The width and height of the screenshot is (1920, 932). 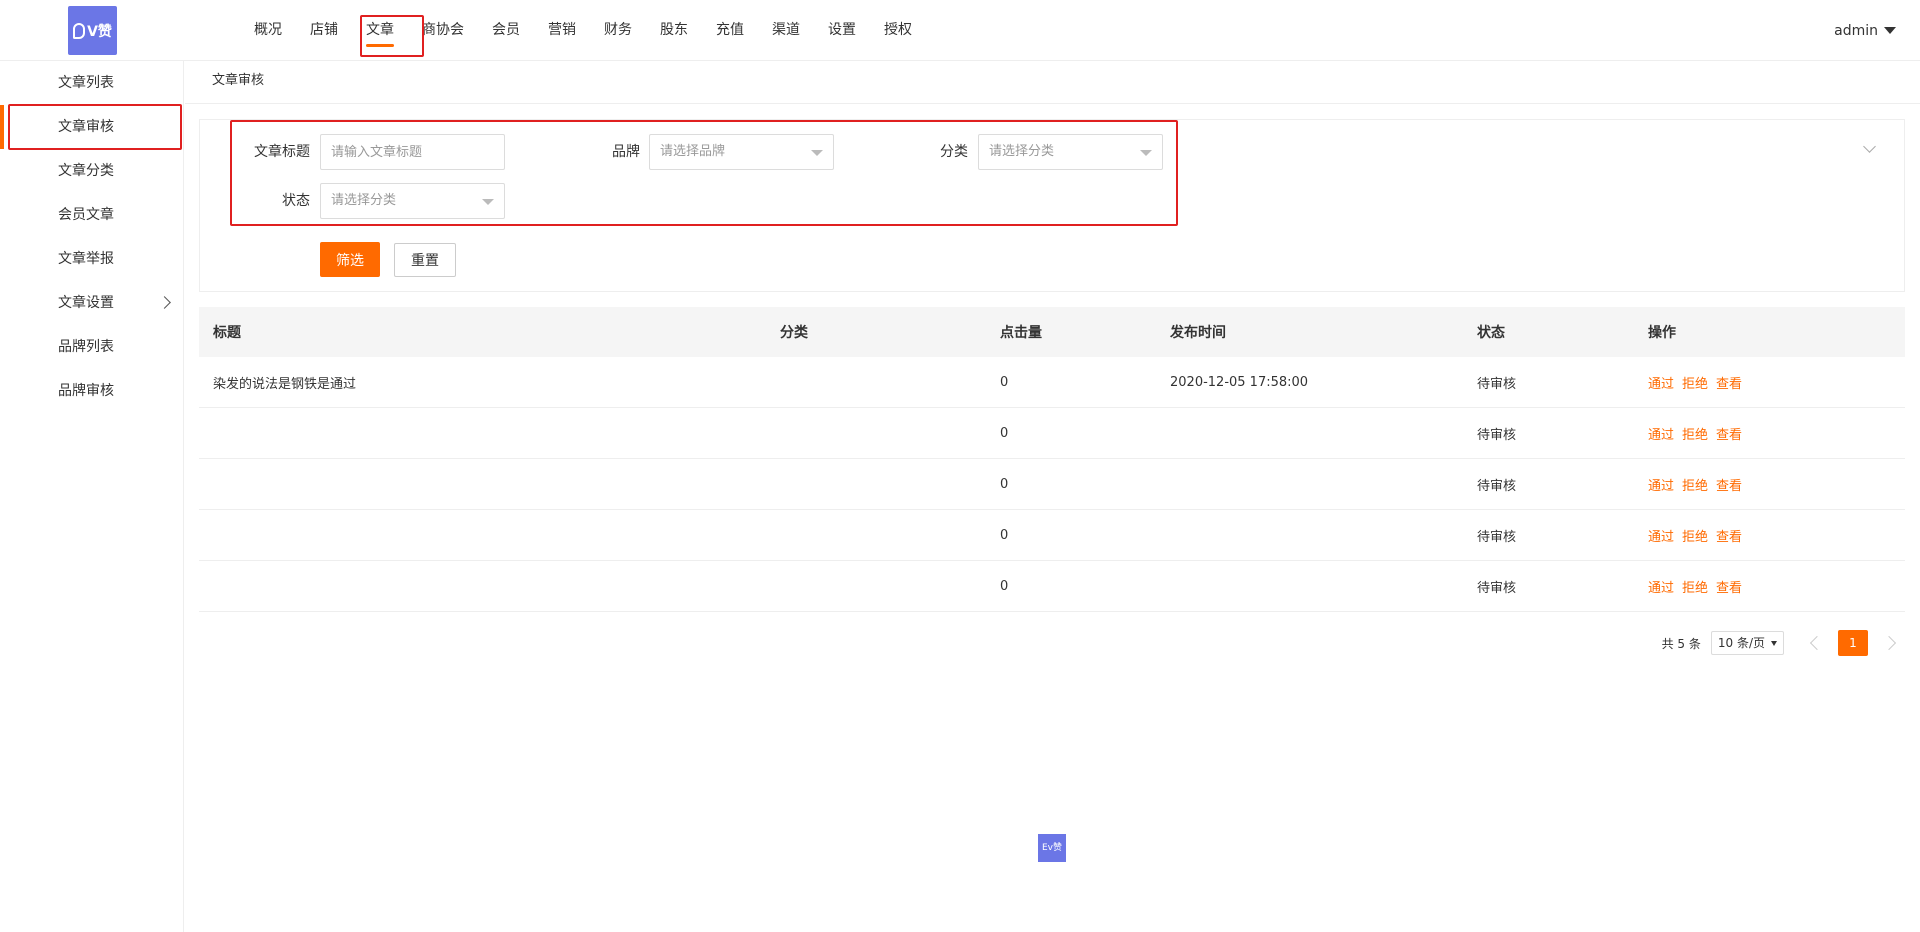 I want to click on sidebar-item-label: 品牌审核, so click(x=86, y=391).